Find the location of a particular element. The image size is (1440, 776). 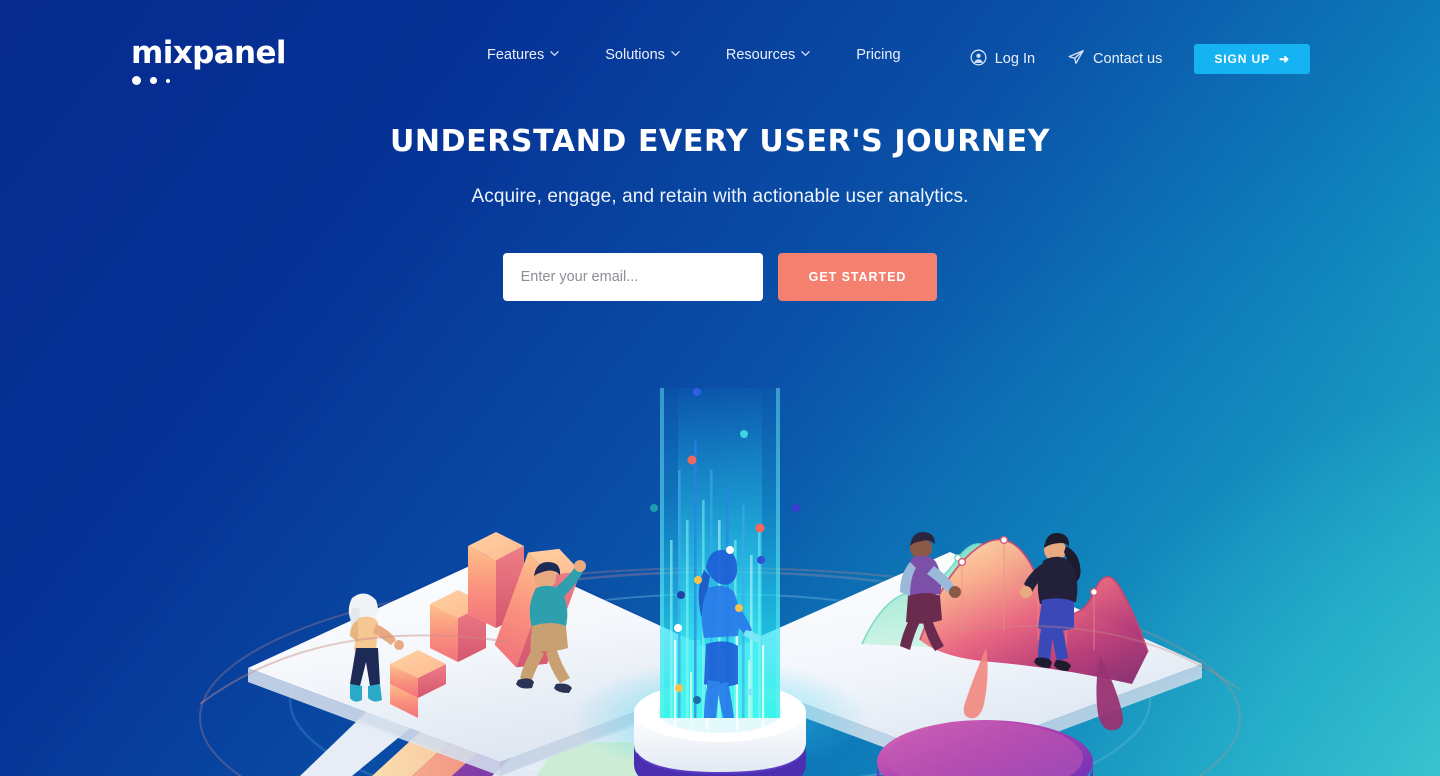

contact-link: Contact us is located at coordinates (1114, 59).